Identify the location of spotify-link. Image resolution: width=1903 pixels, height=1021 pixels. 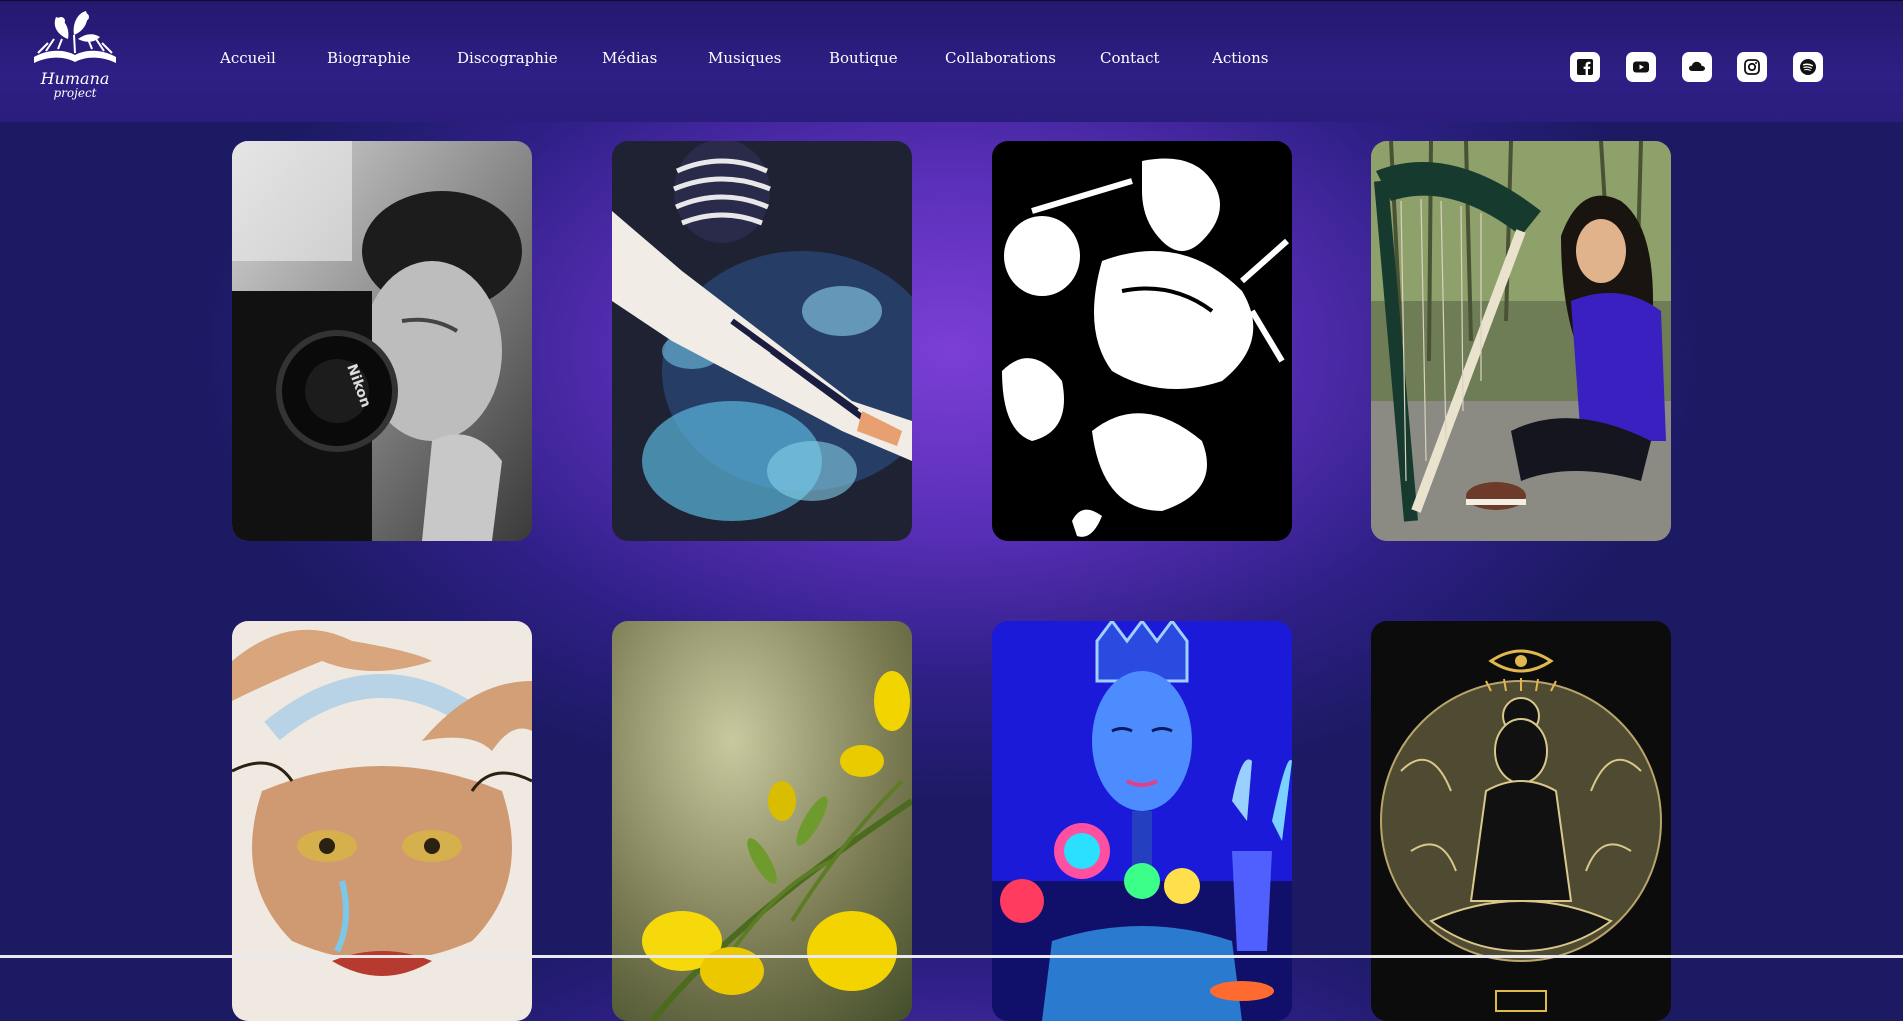
(1808, 67).